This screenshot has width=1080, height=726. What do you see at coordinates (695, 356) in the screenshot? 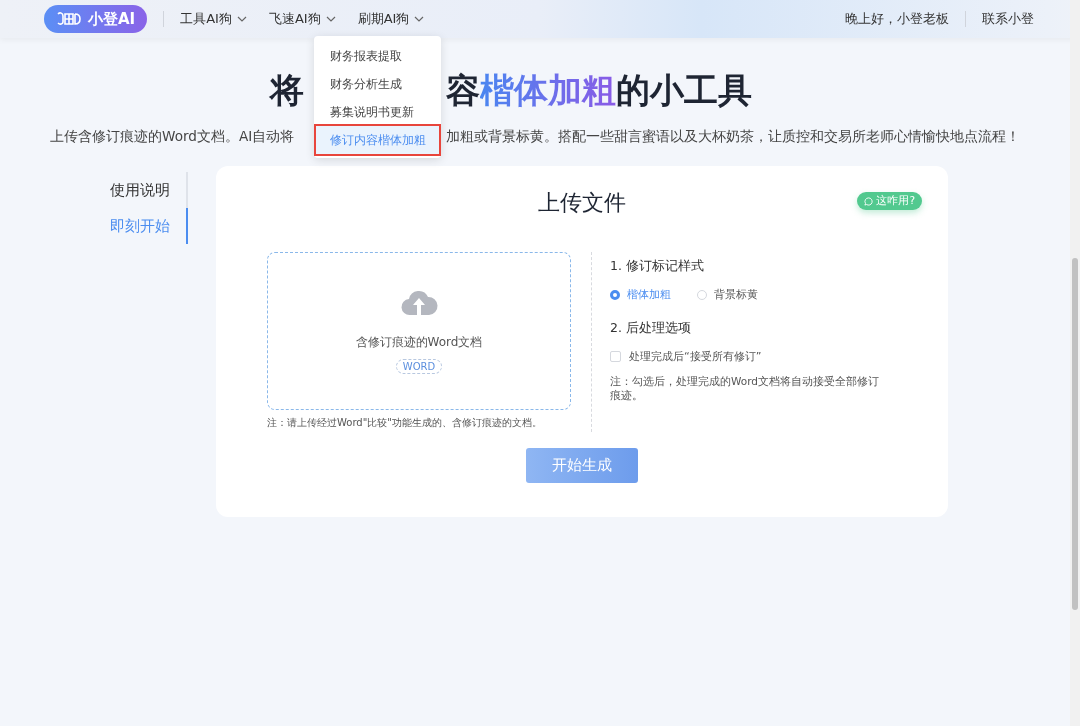
I see `checkbox-label: 处理完成后“接受所有修订”` at bounding box center [695, 356].